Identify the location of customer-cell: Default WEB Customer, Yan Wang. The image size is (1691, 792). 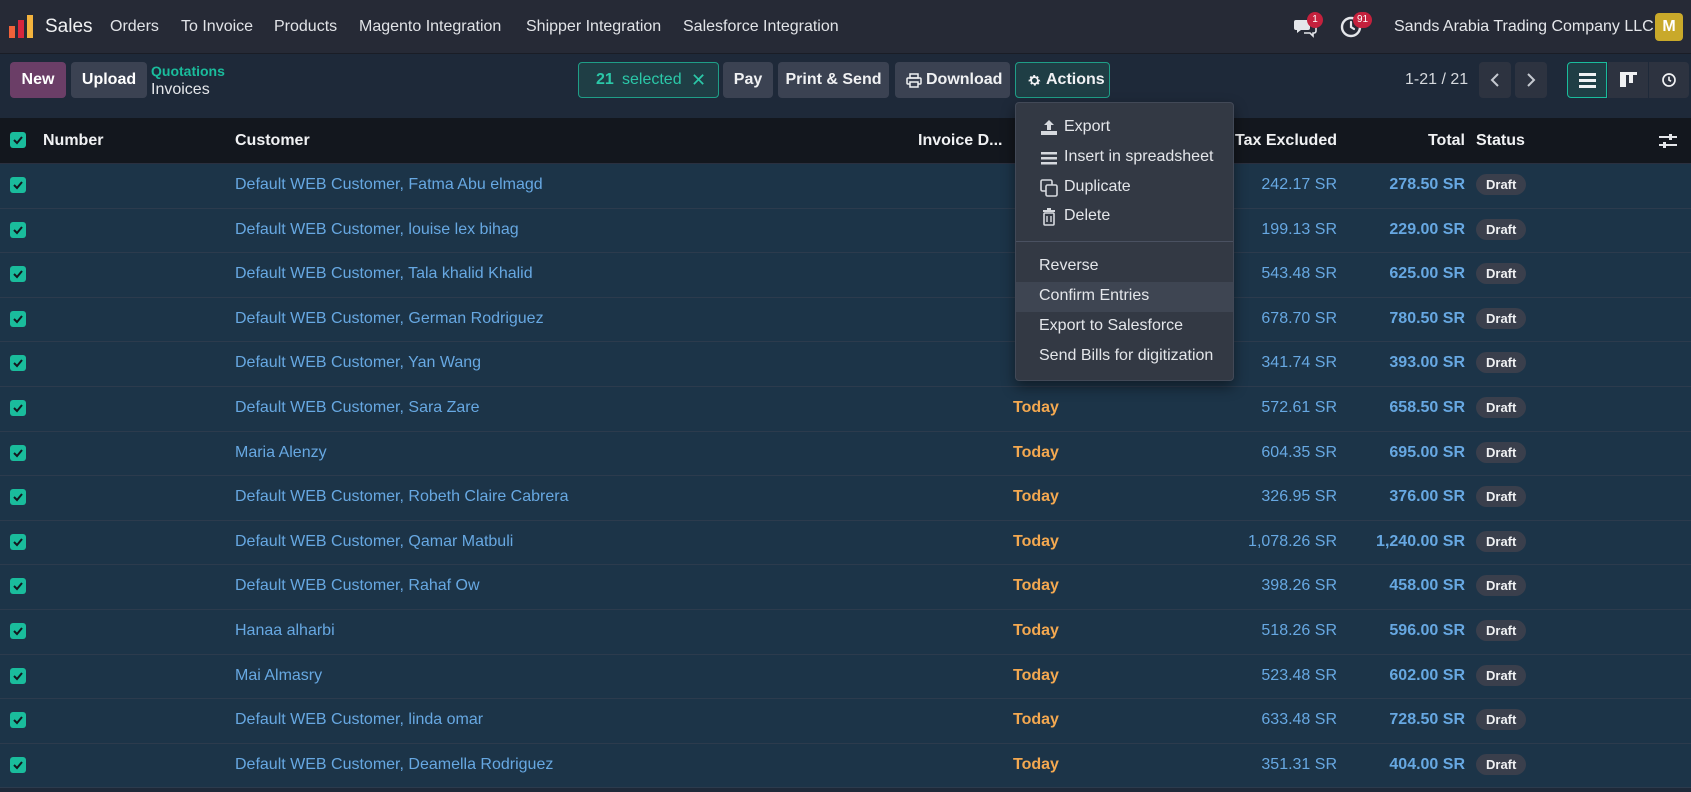
(358, 363).